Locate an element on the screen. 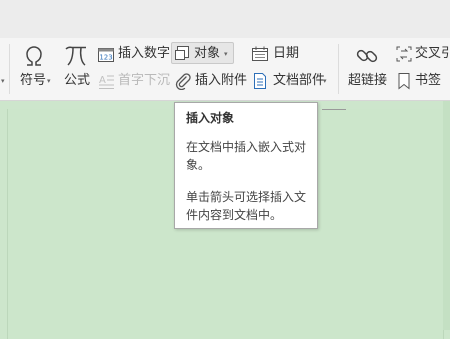  bookmark-button: 书签 is located at coordinates (428, 81).